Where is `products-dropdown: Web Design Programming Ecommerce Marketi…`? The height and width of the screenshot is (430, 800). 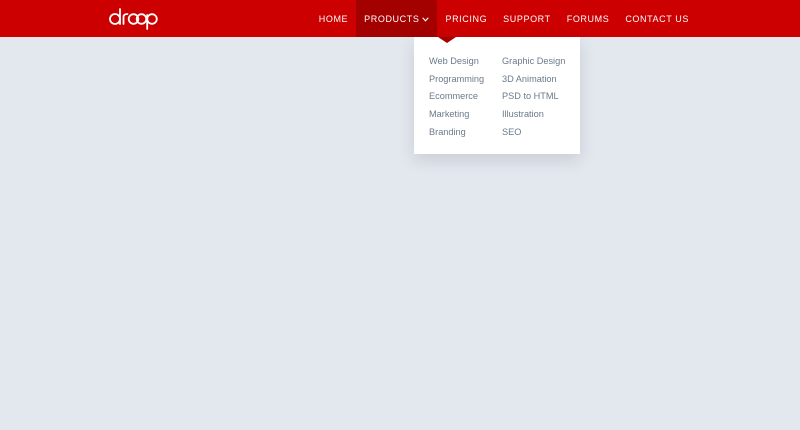
products-dropdown: Web Design Programming Ecommerce Marketi… is located at coordinates (497, 95).